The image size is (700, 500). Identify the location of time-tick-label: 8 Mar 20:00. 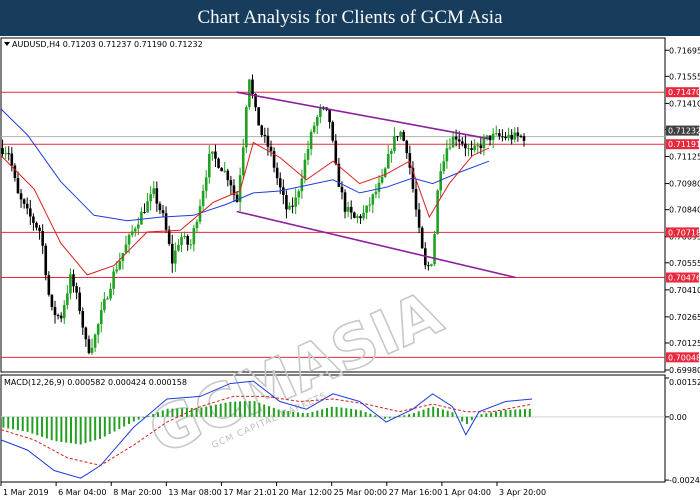
(137, 492).